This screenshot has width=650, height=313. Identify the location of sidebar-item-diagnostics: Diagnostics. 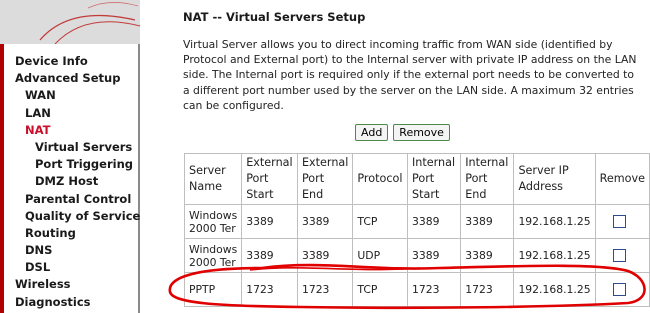
(77, 302).